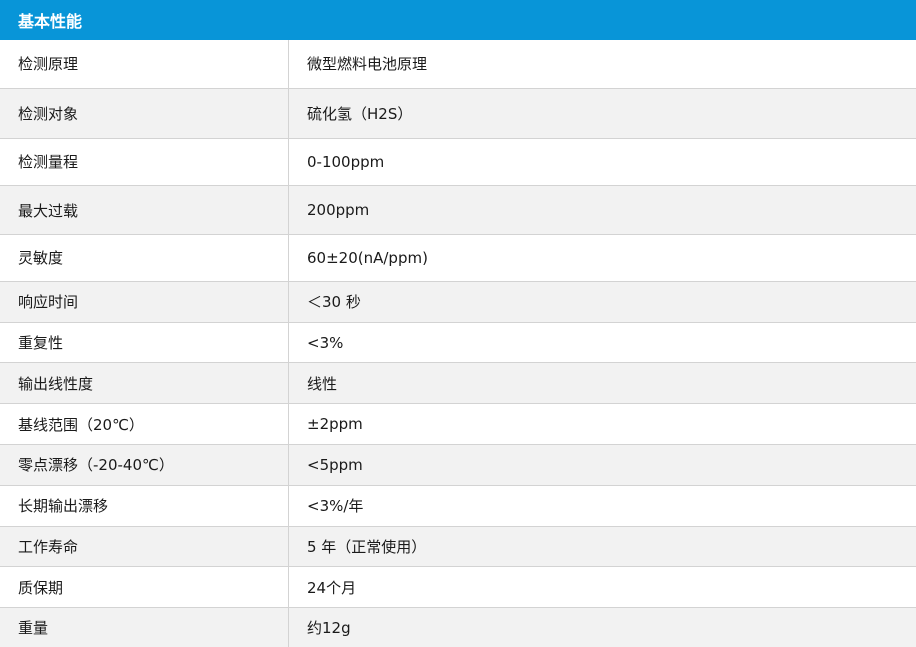  I want to click on row-value: ＜30 秒, so click(334, 302).